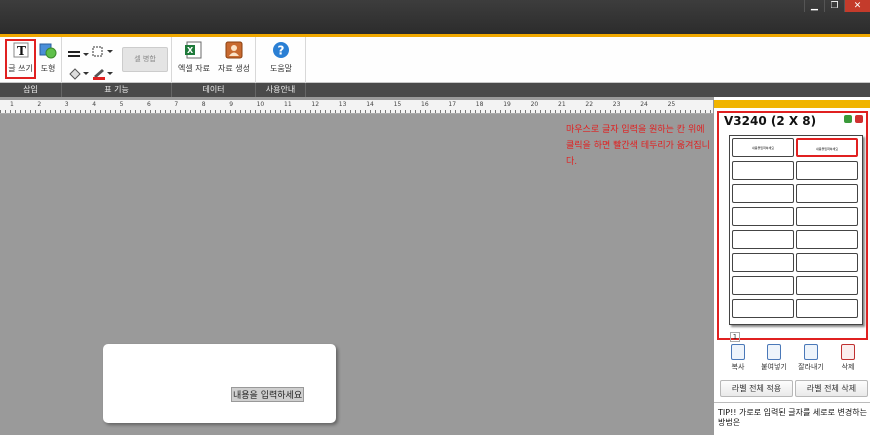  I want to click on help-icon: ?, so click(281, 50).